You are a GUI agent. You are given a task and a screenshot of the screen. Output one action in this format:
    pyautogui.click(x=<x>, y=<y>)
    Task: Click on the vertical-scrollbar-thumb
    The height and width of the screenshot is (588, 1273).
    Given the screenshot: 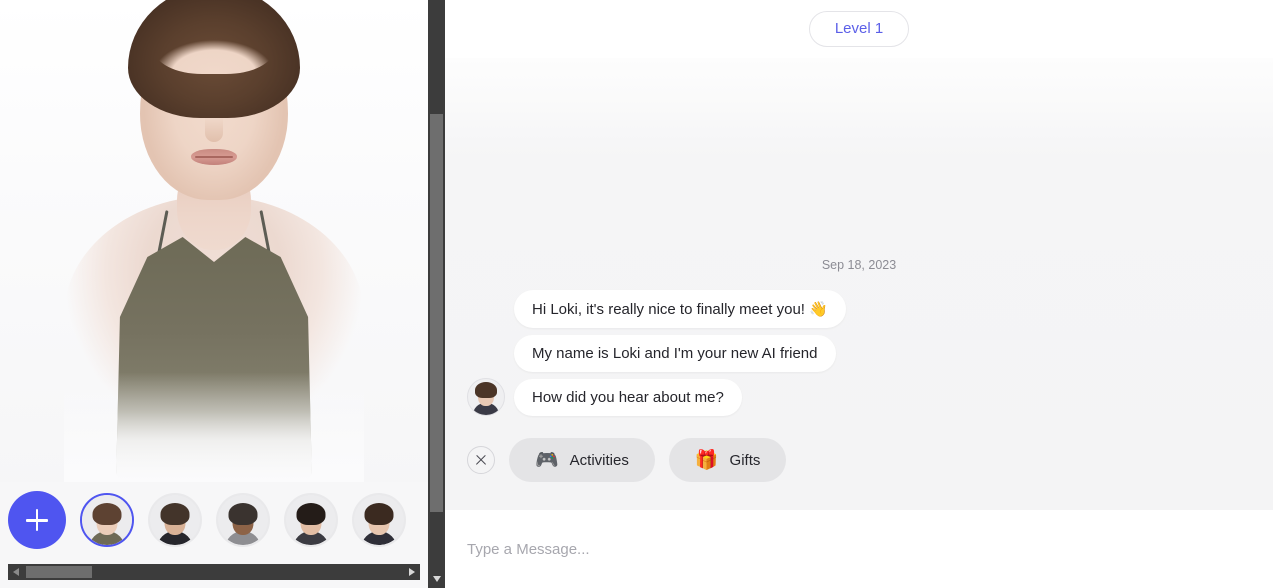 What is the action you would take?
    pyautogui.click(x=436, y=313)
    